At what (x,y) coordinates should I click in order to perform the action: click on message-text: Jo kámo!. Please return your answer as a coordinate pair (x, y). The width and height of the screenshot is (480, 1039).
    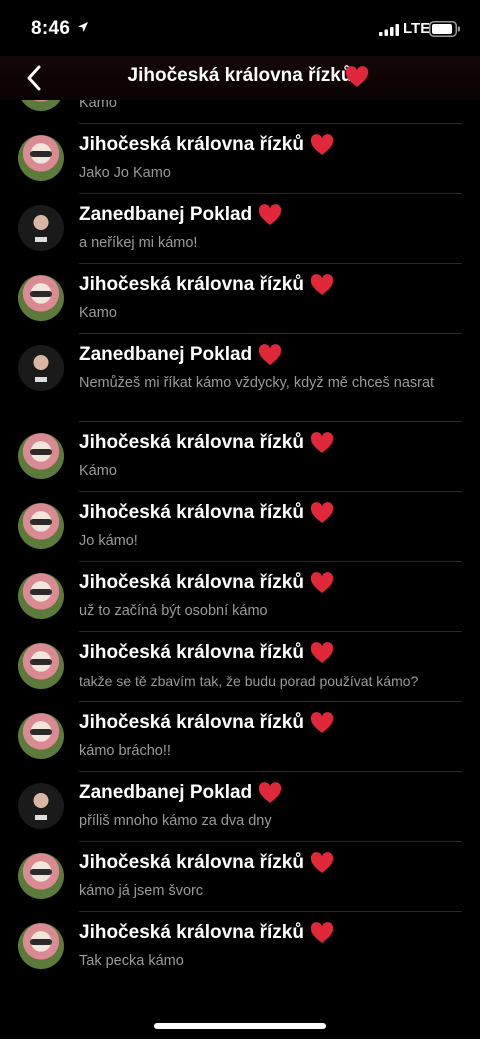
    Looking at the image, I should click on (108, 541).